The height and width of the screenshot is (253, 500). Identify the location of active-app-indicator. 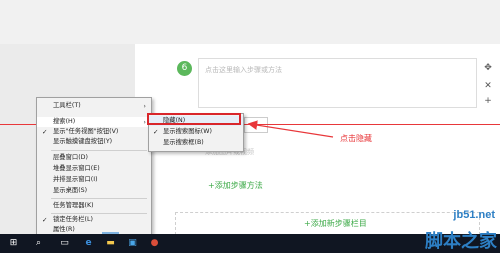
(110, 233).